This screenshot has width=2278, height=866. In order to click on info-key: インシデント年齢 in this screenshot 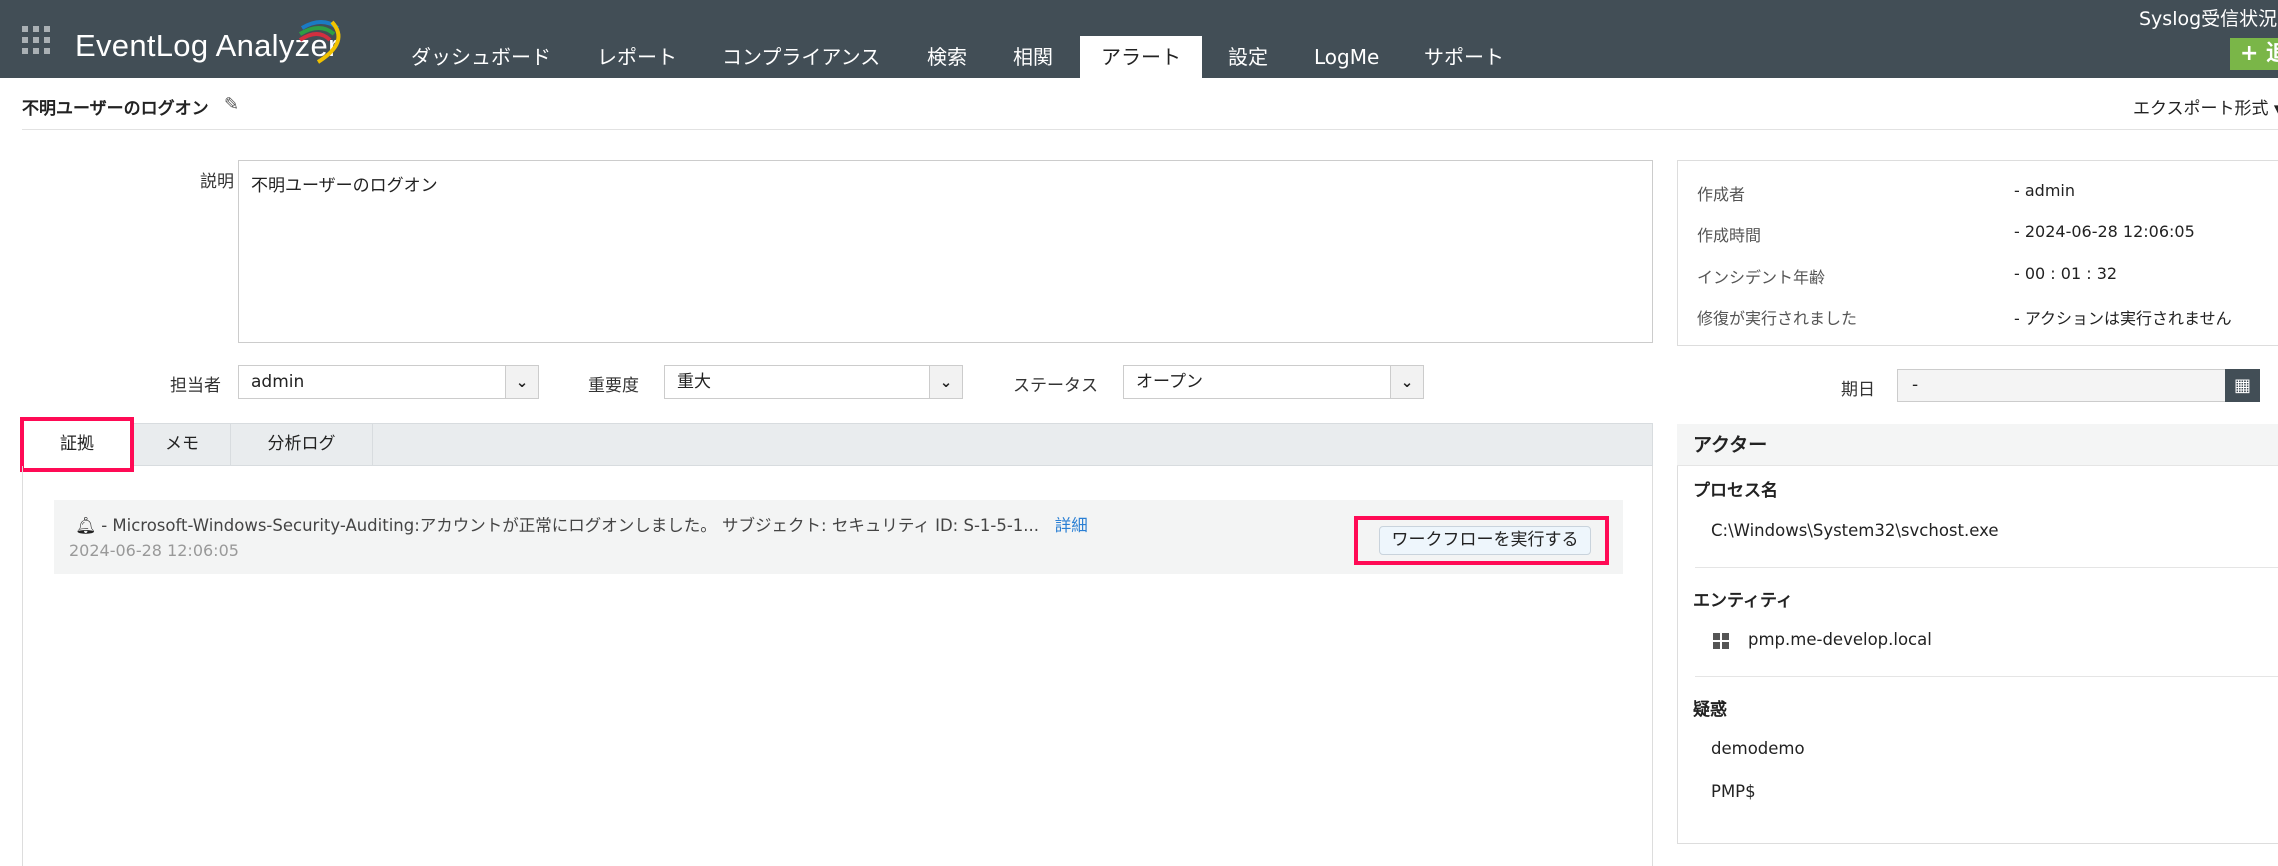, I will do `click(1761, 277)`.